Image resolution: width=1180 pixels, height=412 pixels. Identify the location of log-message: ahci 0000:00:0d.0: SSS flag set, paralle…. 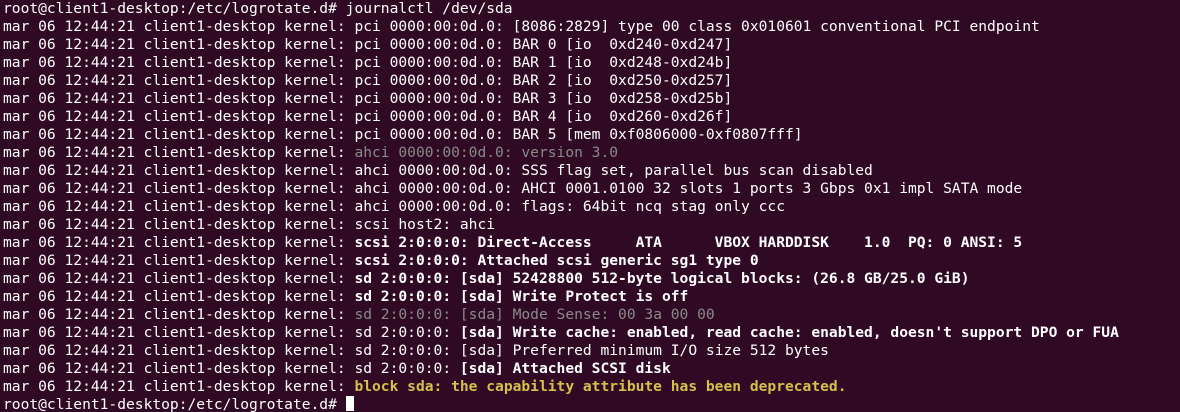
(613, 170).